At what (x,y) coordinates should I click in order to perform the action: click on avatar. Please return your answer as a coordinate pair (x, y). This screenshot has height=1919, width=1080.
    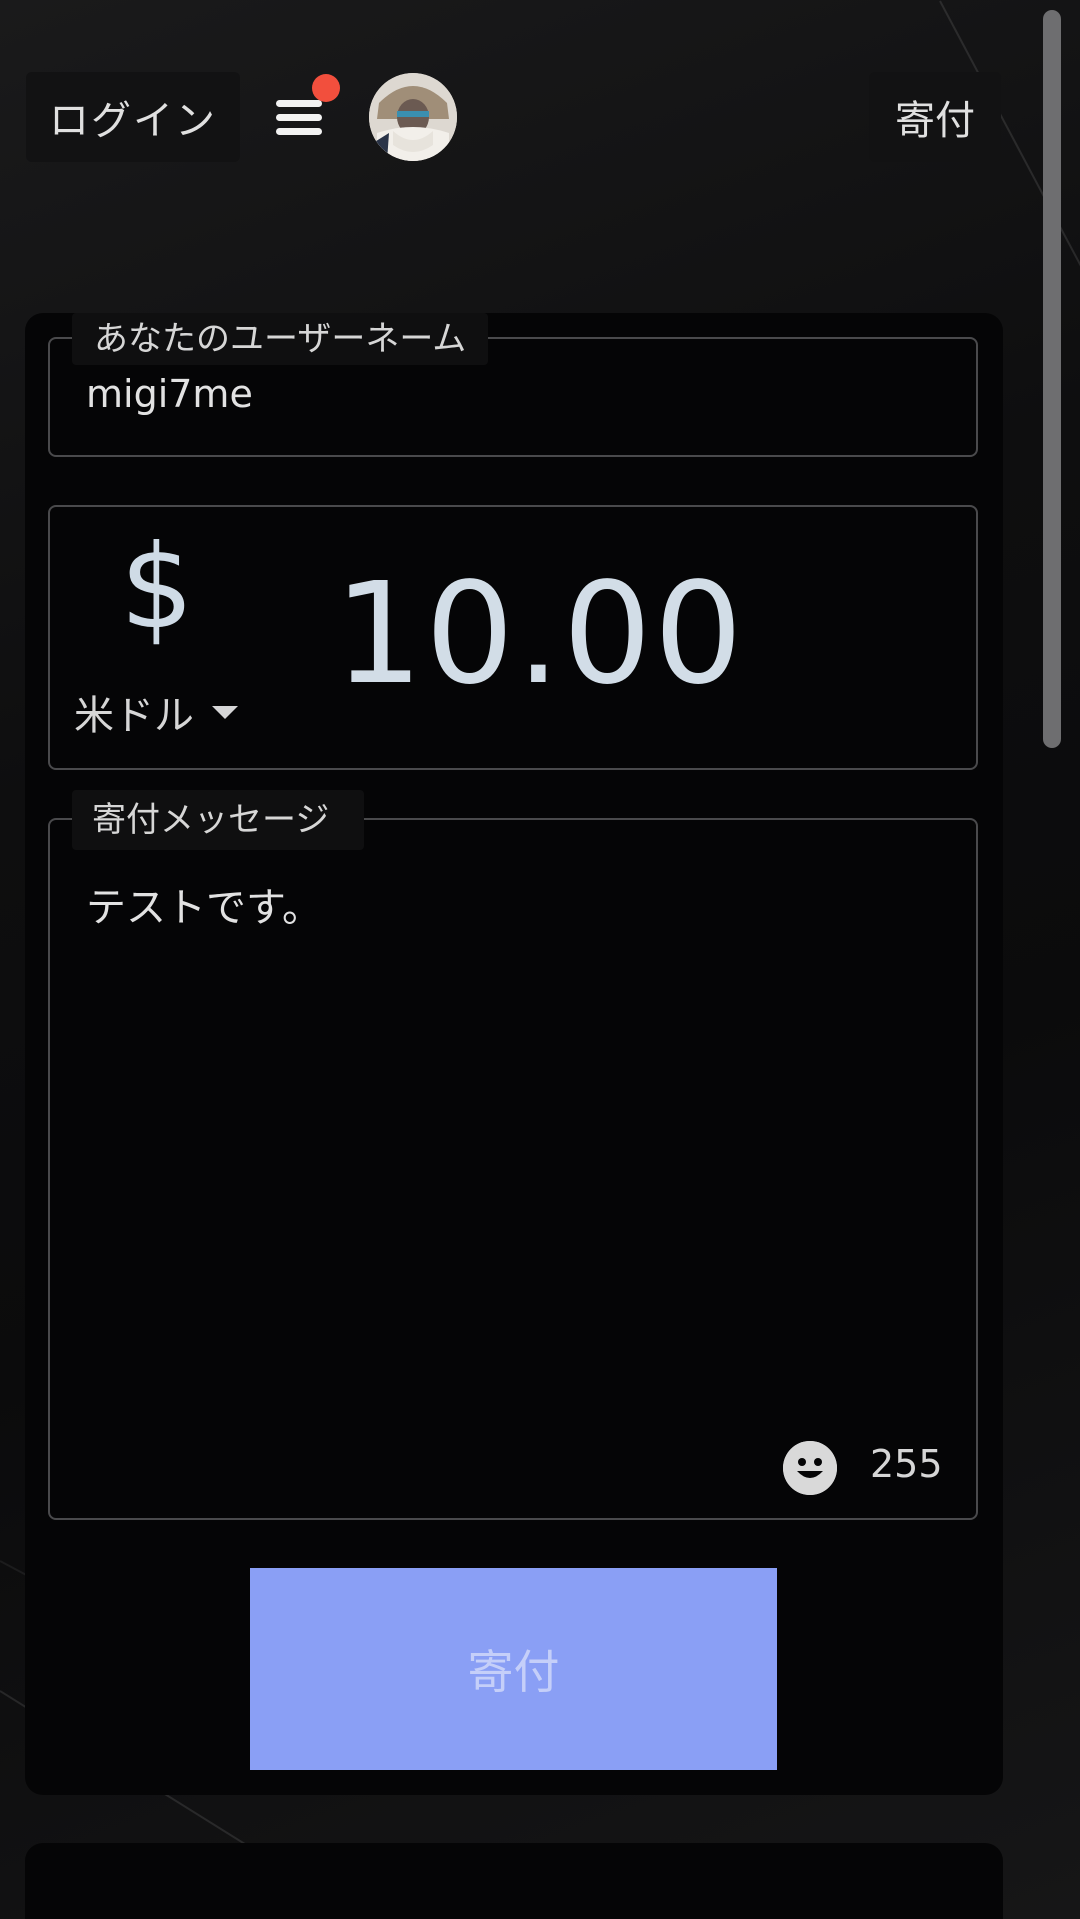
    Looking at the image, I should click on (413, 117).